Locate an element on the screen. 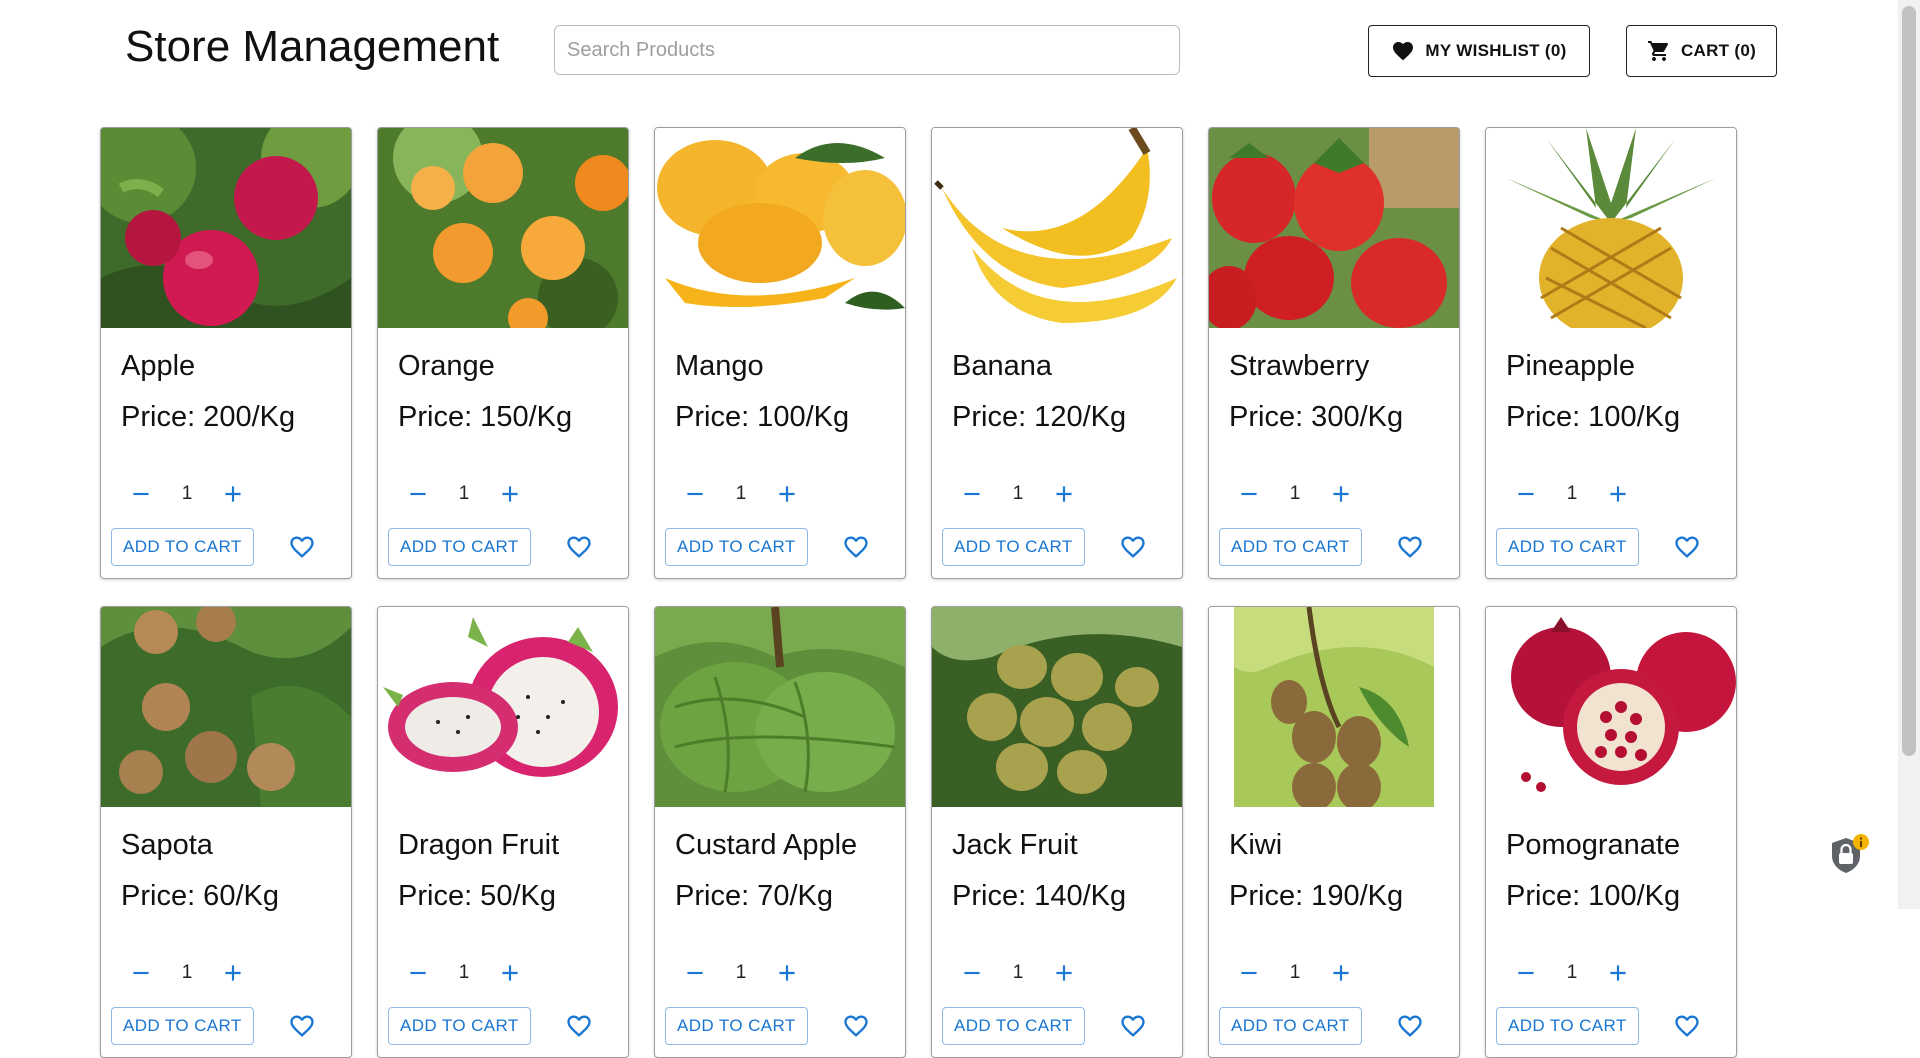  orange-image is located at coordinates (503, 228).